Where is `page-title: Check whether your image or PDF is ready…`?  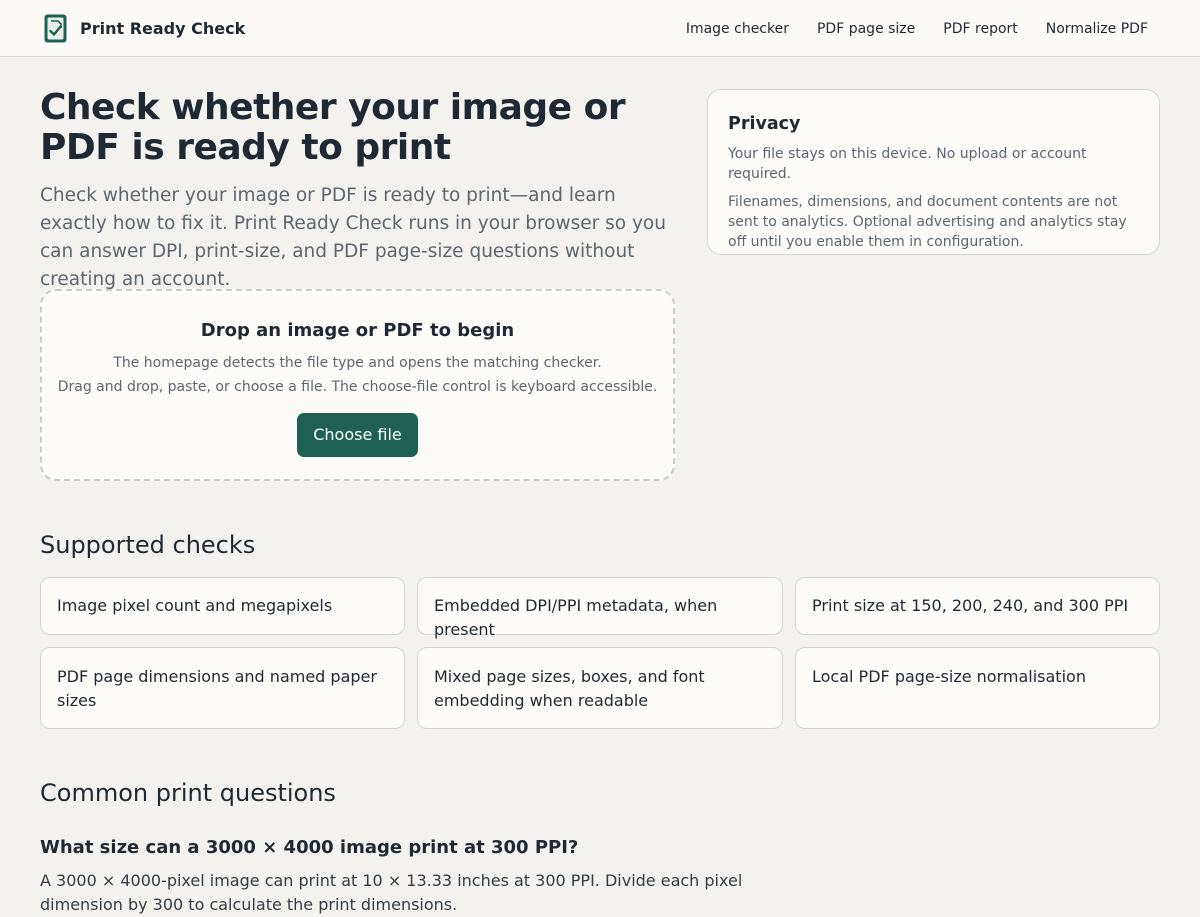 page-title: Check whether your image or PDF is ready… is located at coordinates (333, 127).